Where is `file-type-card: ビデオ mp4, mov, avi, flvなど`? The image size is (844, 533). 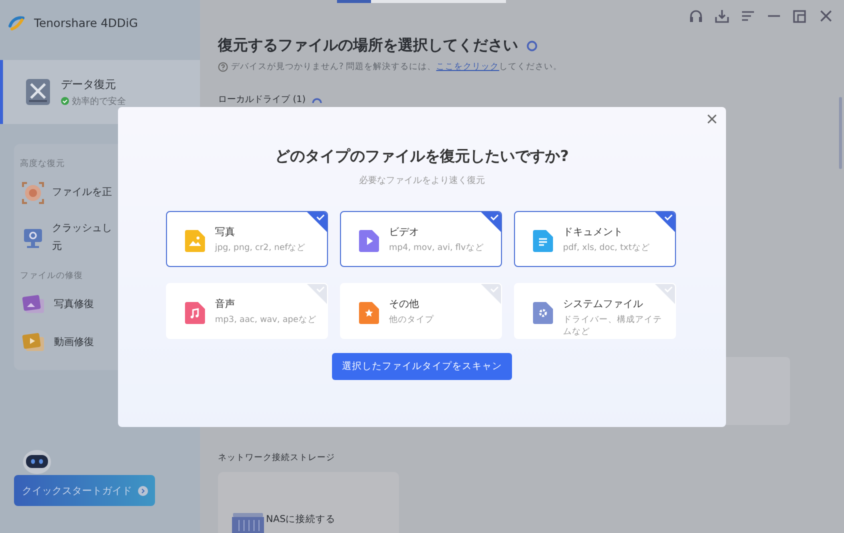
file-type-card: ビデオ mp4, mov, avi, flvなど is located at coordinates (421, 239).